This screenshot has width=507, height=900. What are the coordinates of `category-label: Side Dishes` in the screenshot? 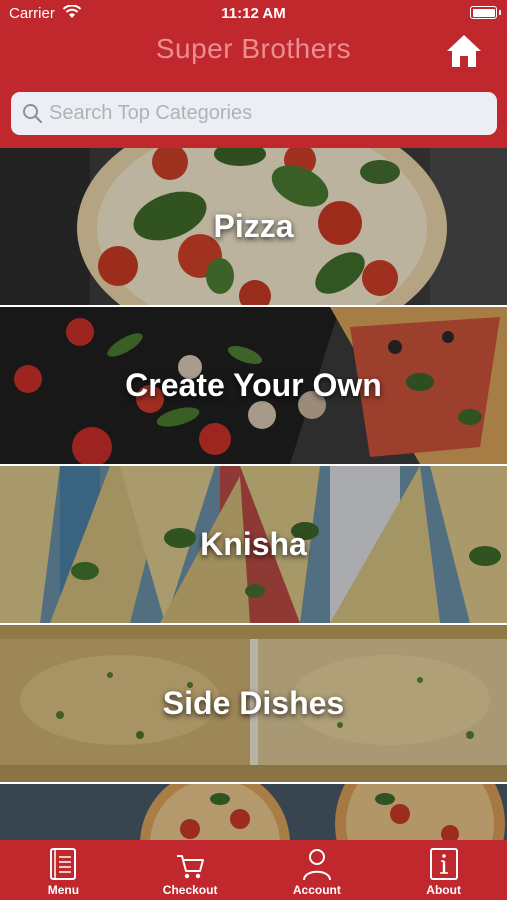 It's located at (253, 703).